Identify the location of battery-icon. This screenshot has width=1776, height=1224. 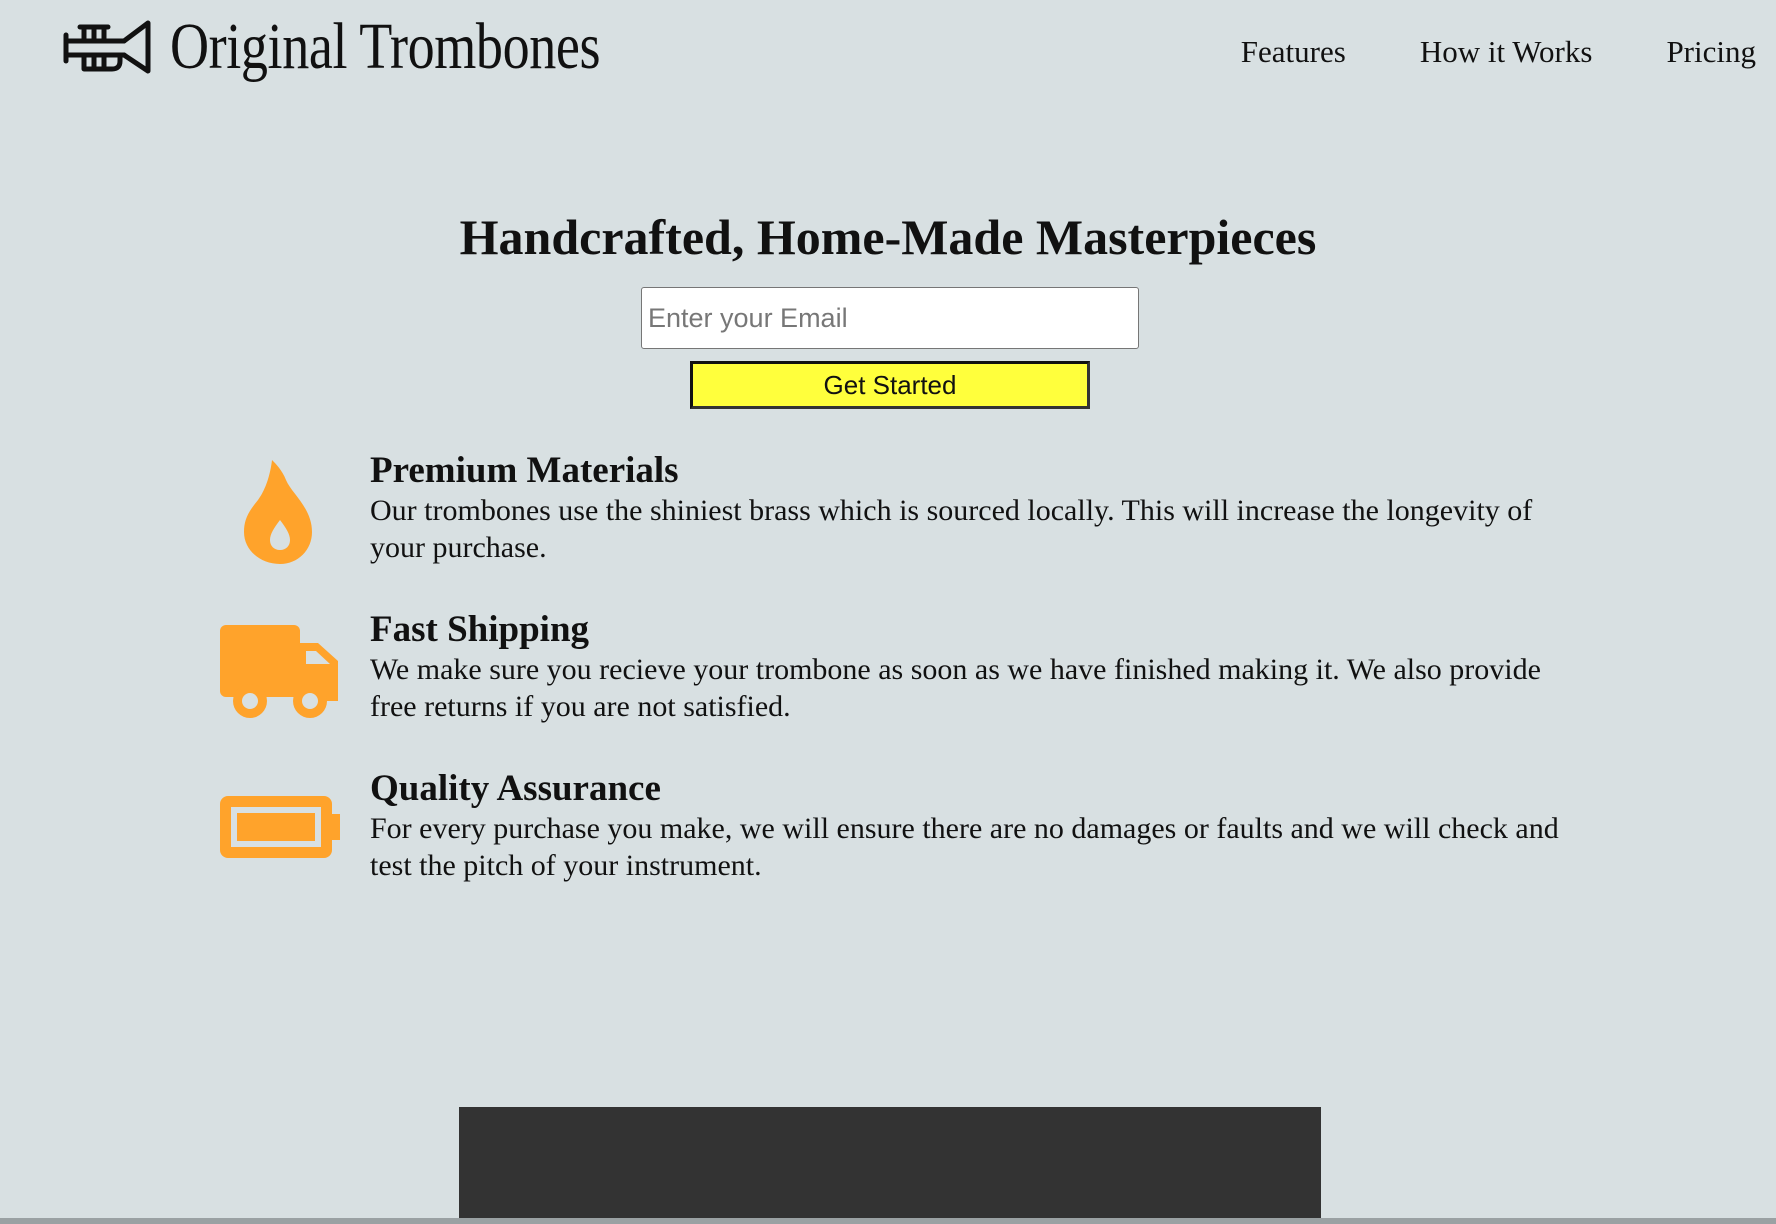
(280, 827).